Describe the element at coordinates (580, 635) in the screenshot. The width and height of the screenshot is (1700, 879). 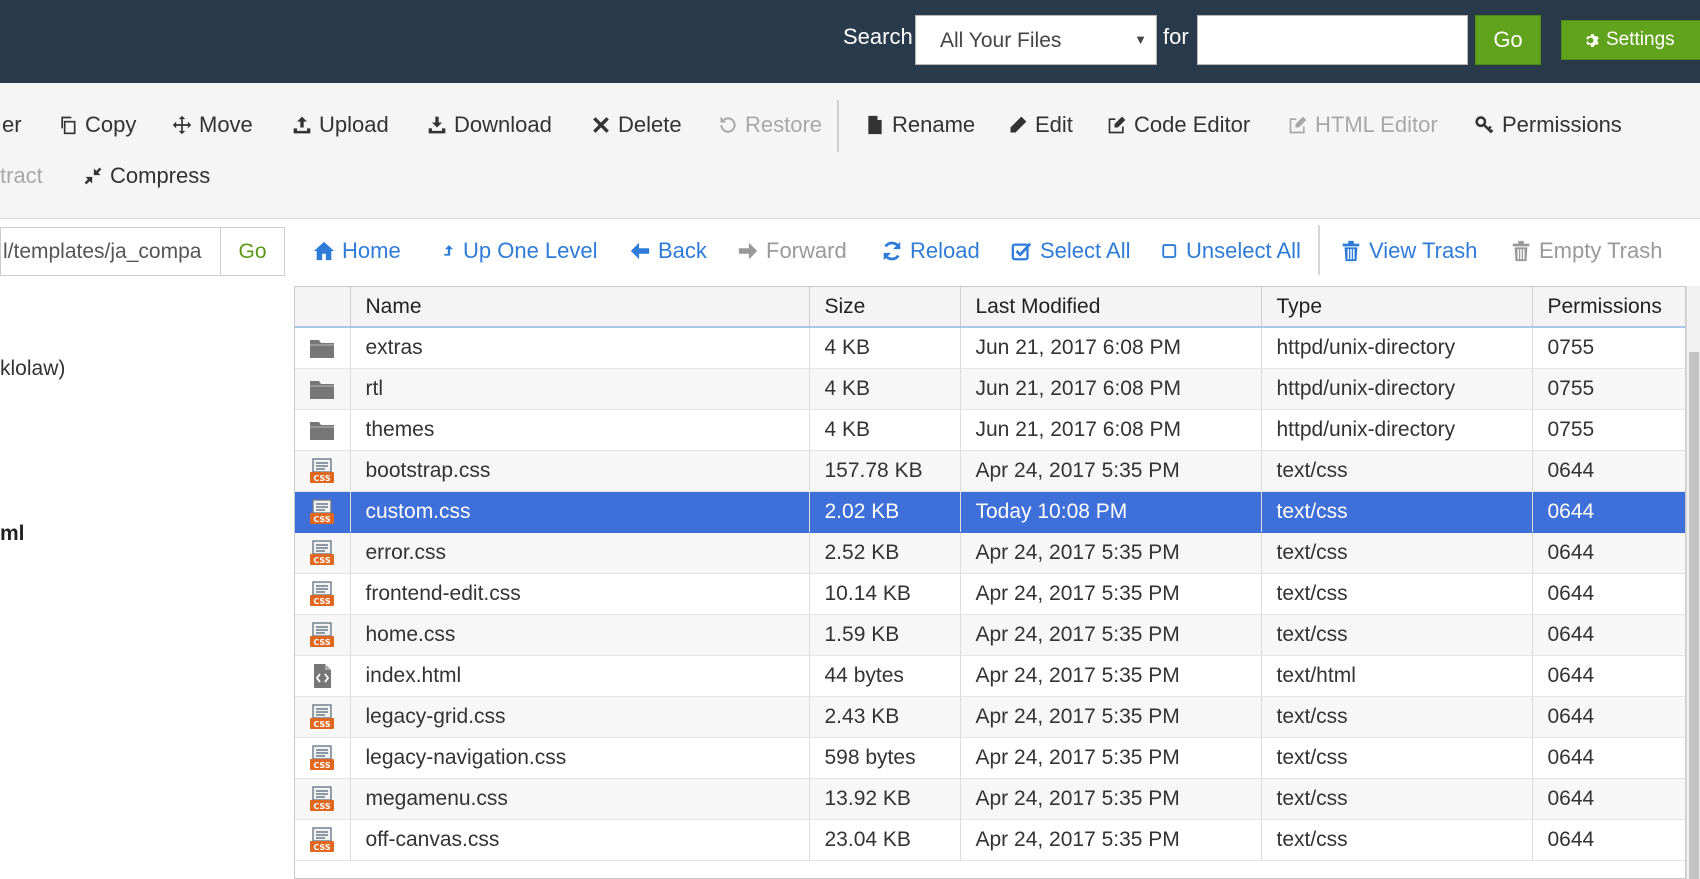
I see `file-name: home.css` at that location.